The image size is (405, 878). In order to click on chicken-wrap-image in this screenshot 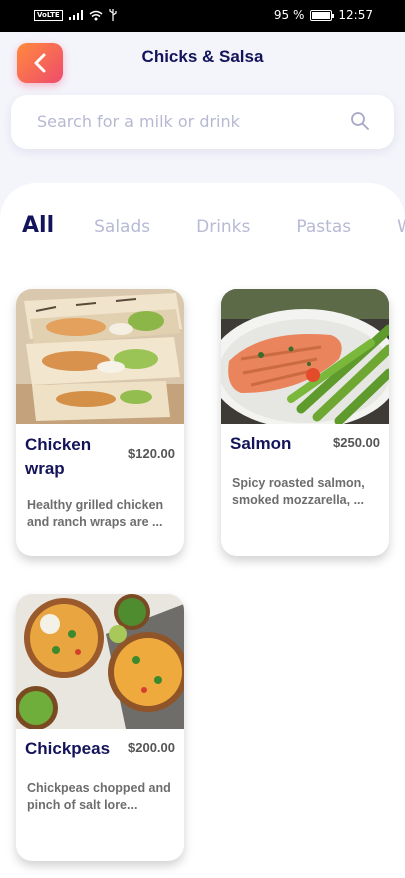, I will do `click(100, 356)`.